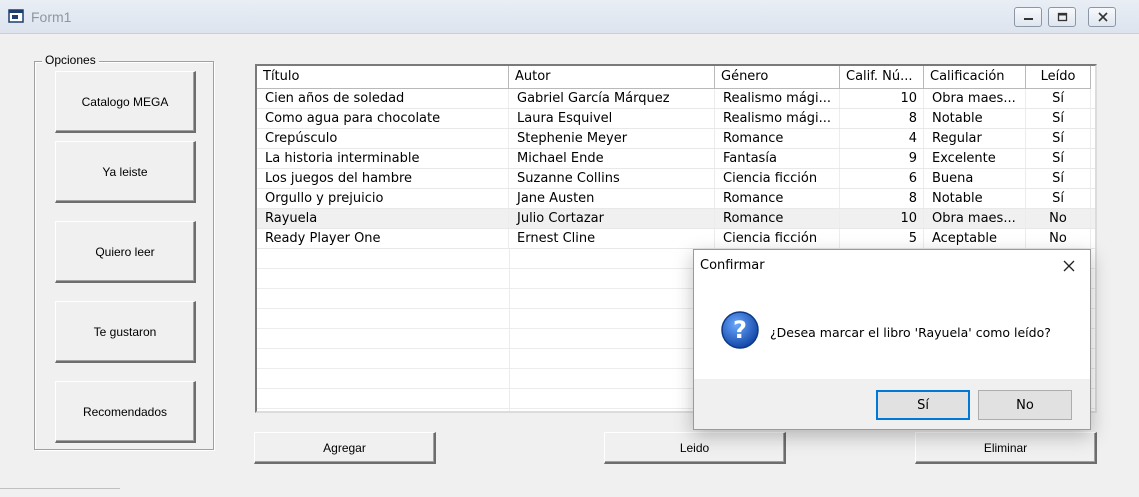 The image size is (1139, 497). I want to click on cell-titulo: Ready Player One, so click(383, 238).